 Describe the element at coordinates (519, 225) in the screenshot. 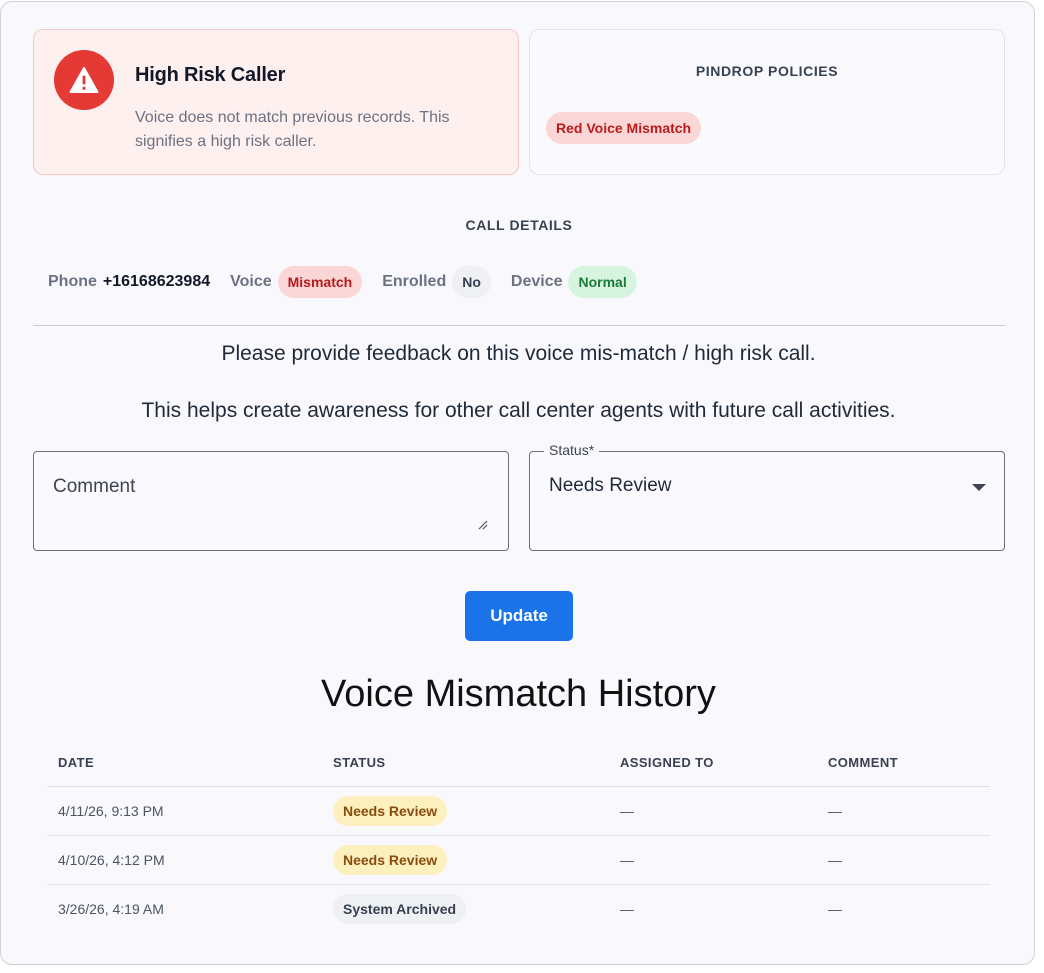

I see `call-details-heading: CALL DETAILS` at that location.